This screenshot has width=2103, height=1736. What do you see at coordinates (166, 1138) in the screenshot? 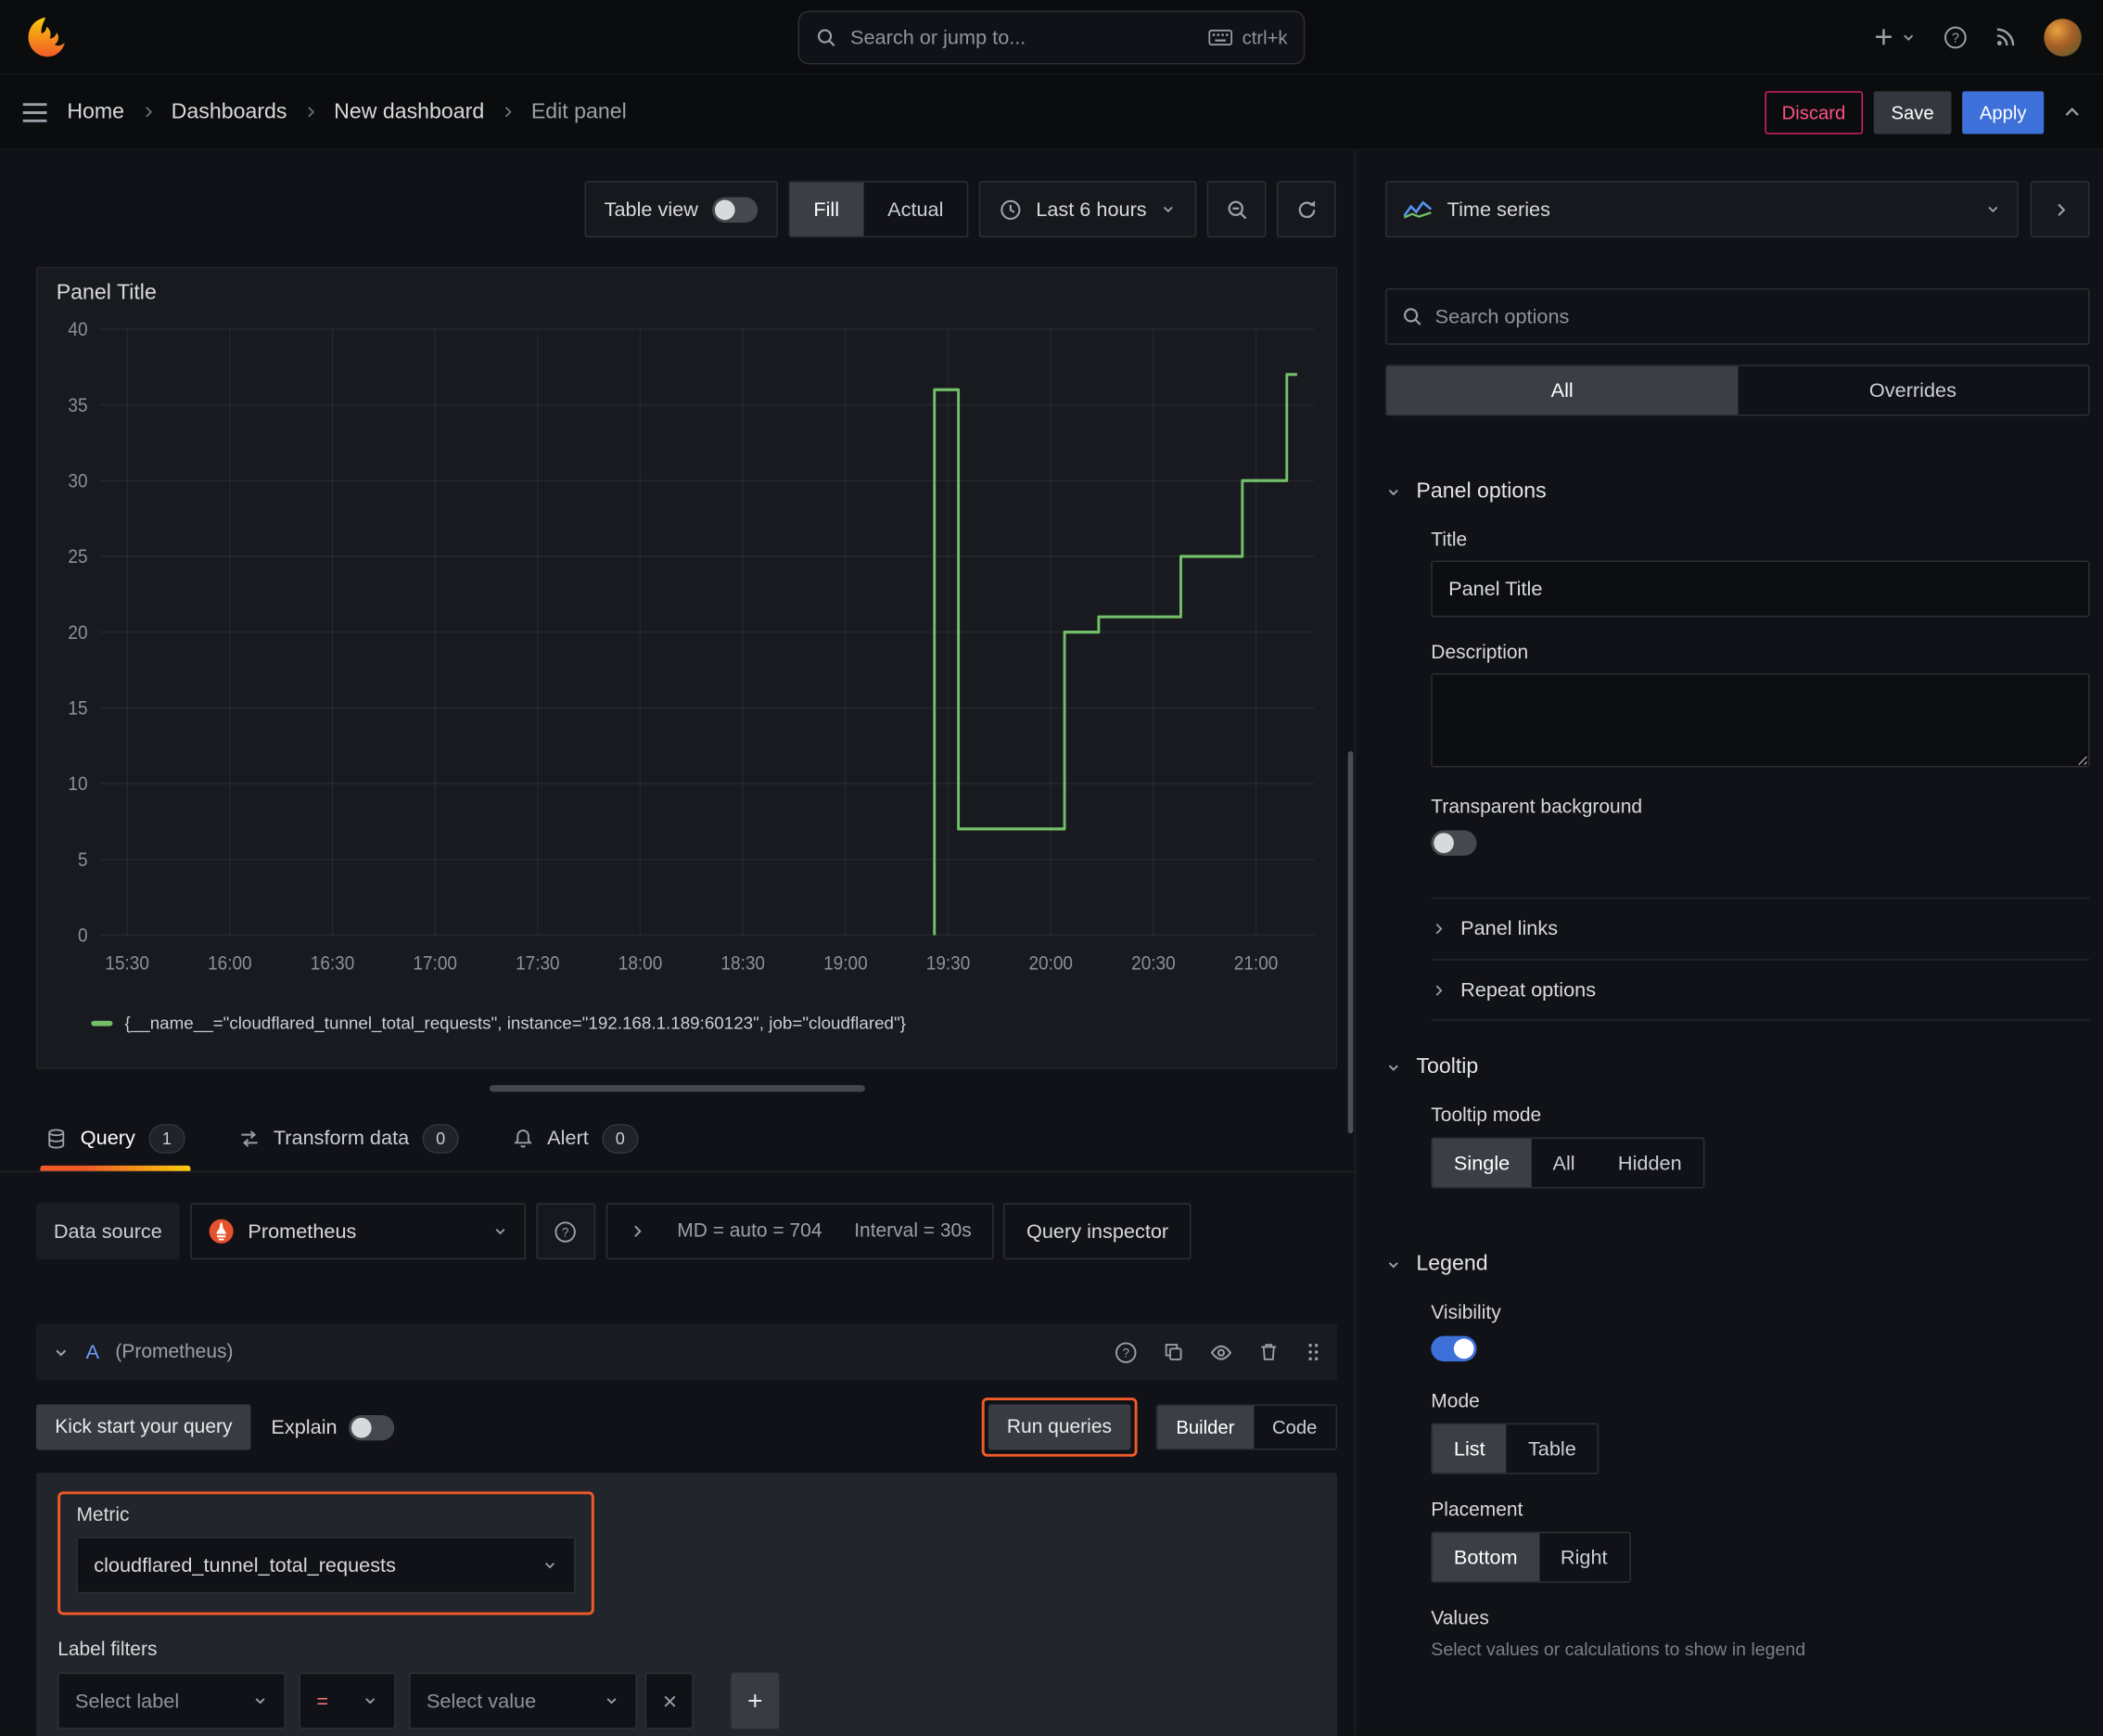
I see `query-count-badge: 1` at bounding box center [166, 1138].